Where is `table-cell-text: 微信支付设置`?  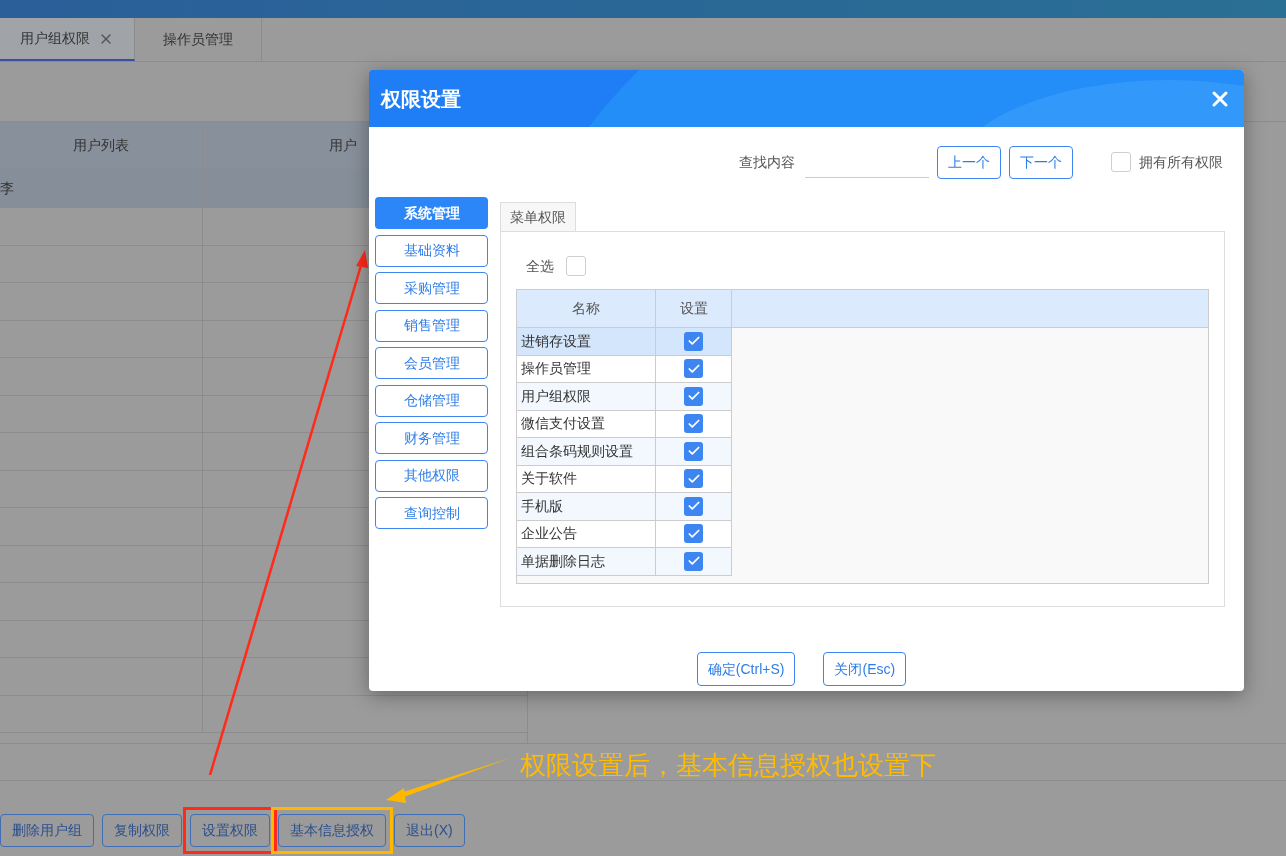
table-cell-text: 微信支付设置 is located at coordinates (563, 424).